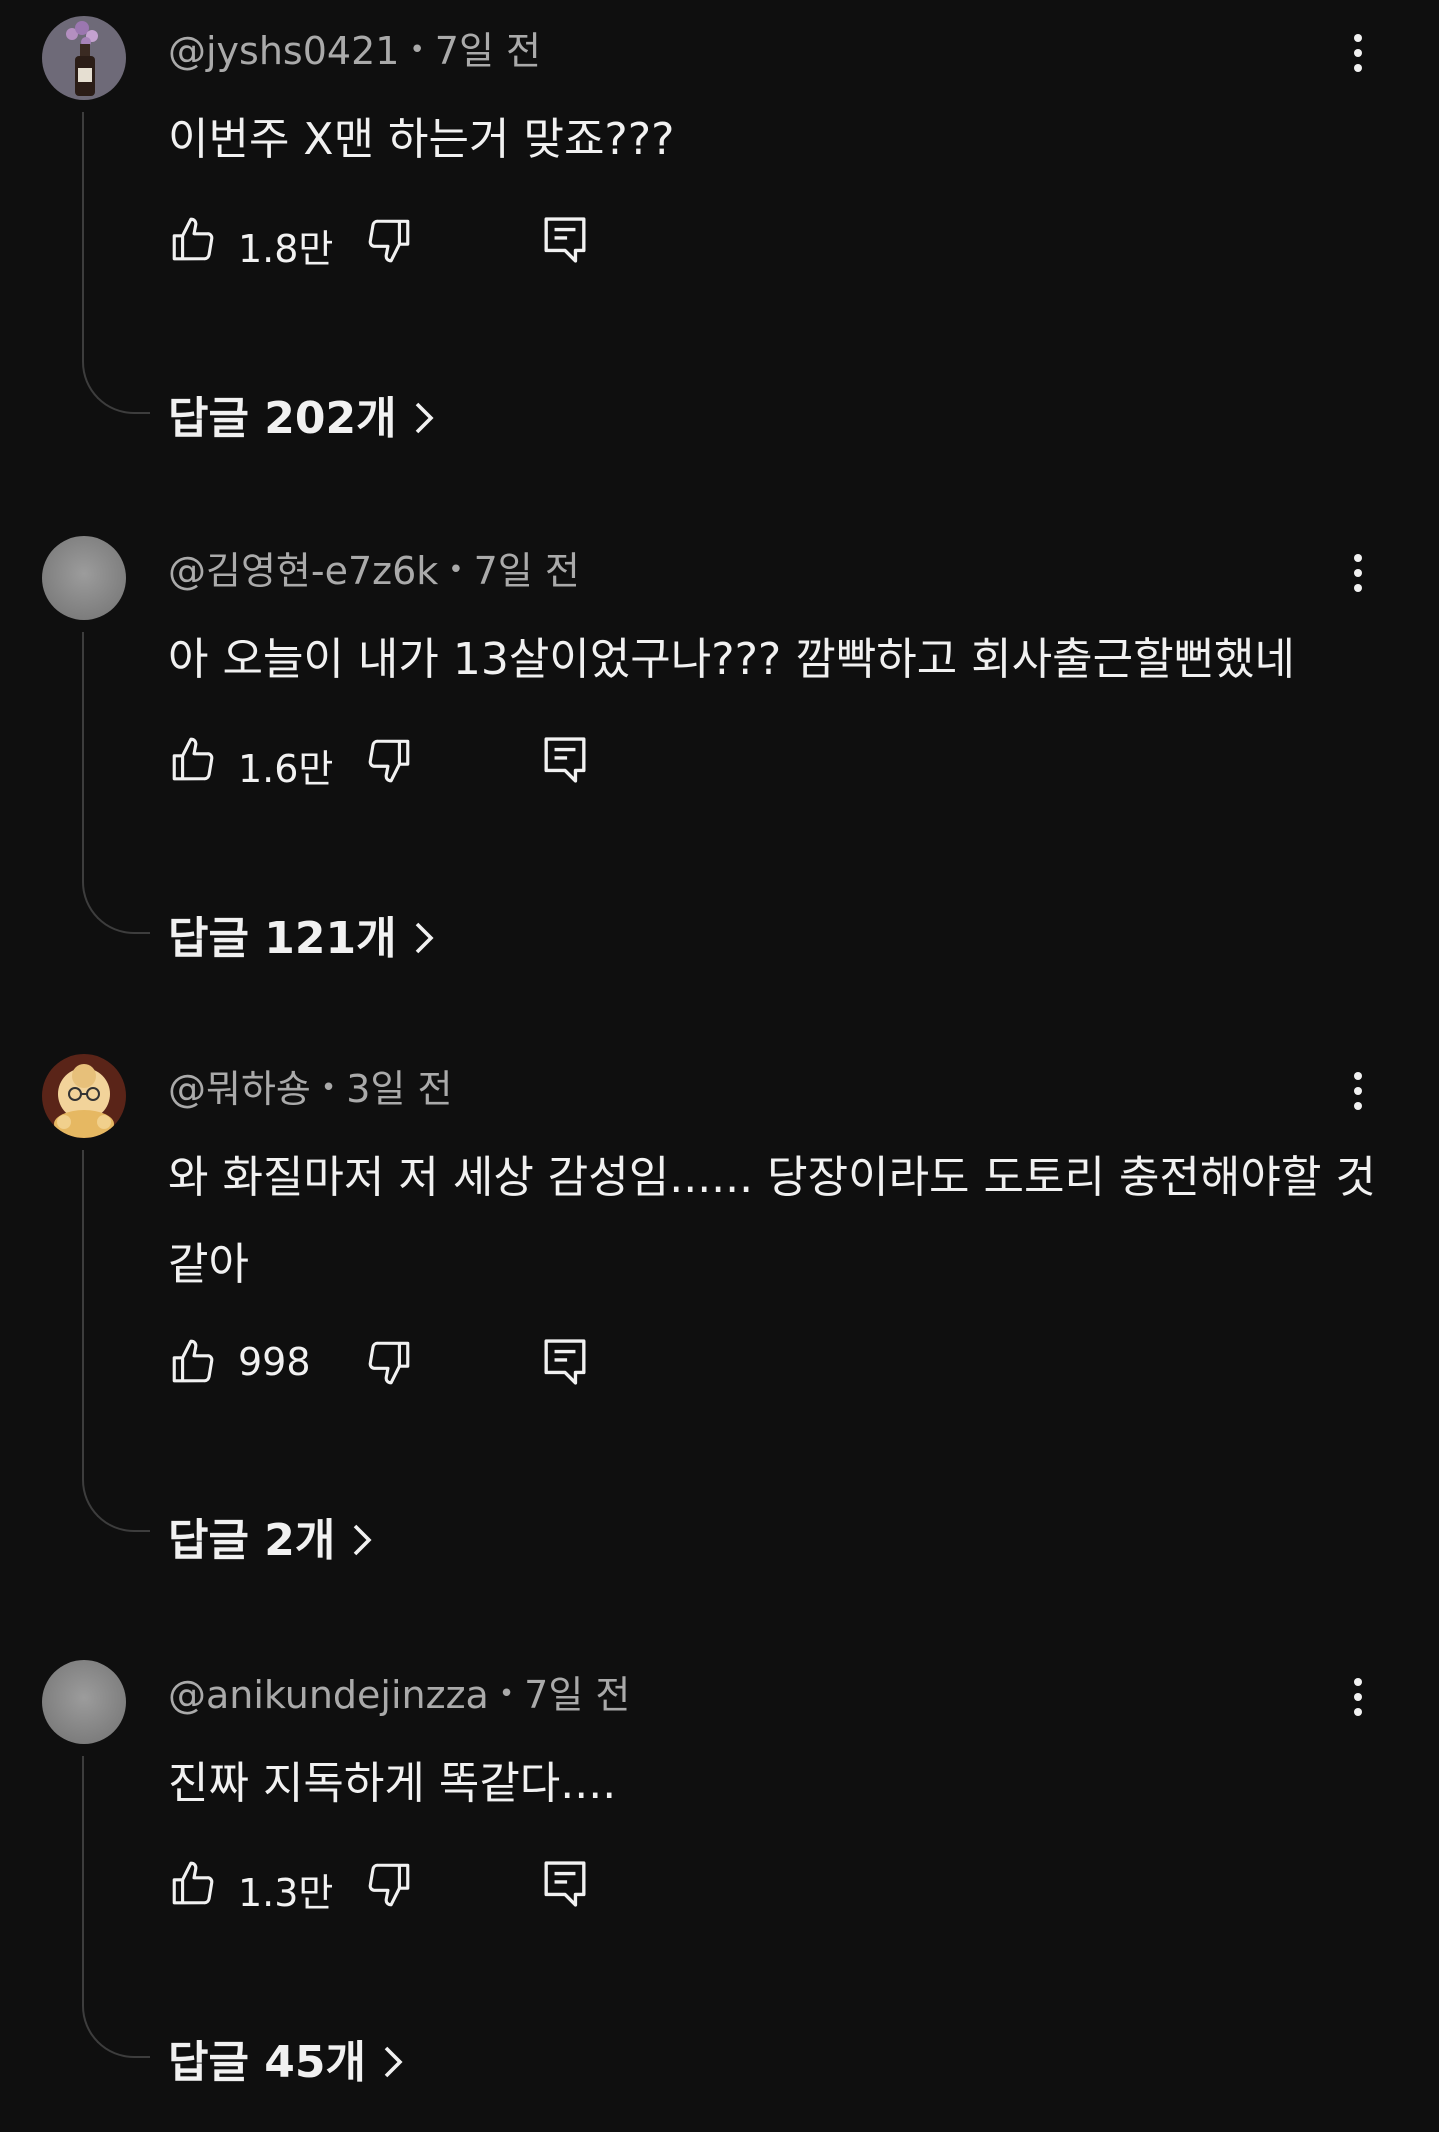 This screenshot has height=2132, width=1439. What do you see at coordinates (399, 1089) in the screenshot?
I see `comment-time: 3일 전` at bounding box center [399, 1089].